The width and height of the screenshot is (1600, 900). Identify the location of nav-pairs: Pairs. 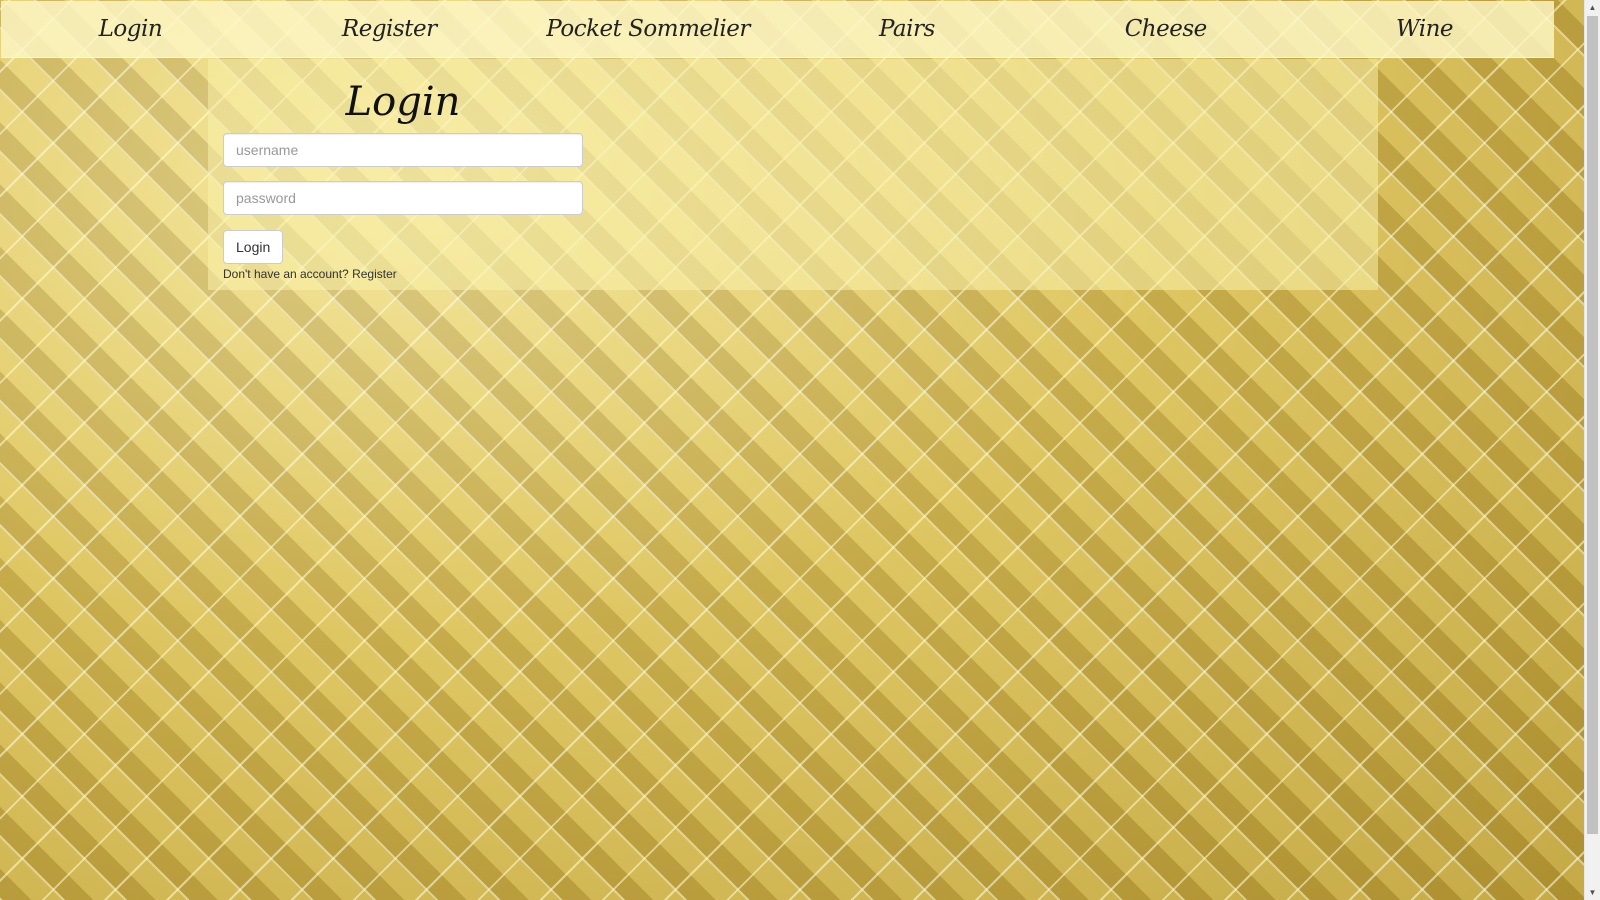
(906, 29).